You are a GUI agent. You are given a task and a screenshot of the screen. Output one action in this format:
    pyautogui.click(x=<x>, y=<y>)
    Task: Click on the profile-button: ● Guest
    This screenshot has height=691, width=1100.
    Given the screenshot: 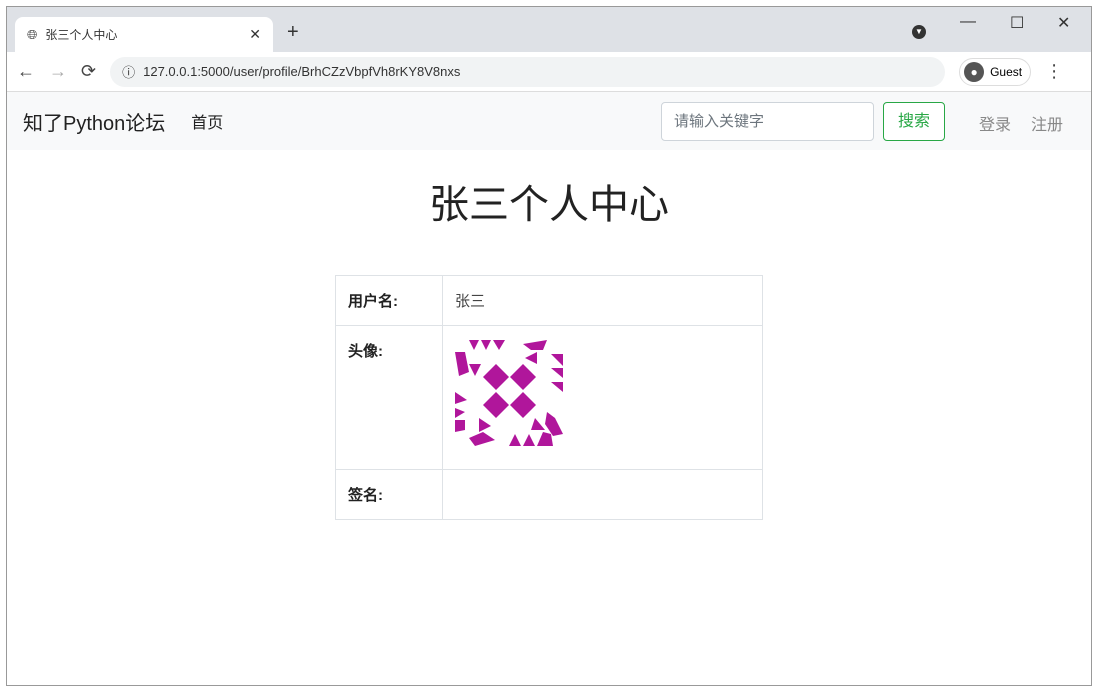 What is the action you would take?
    pyautogui.click(x=995, y=71)
    